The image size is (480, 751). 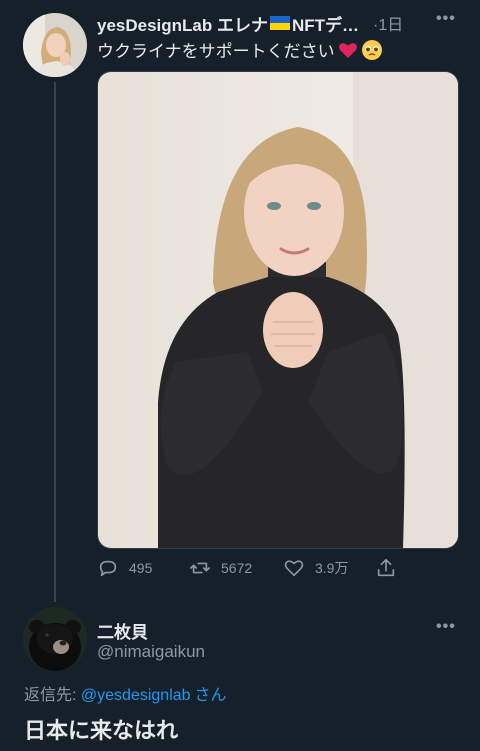 What do you see at coordinates (136, 695) in the screenshot?
I see `replying-to-handle-link: @yesdesignlab` at bounding box center [136, 695].